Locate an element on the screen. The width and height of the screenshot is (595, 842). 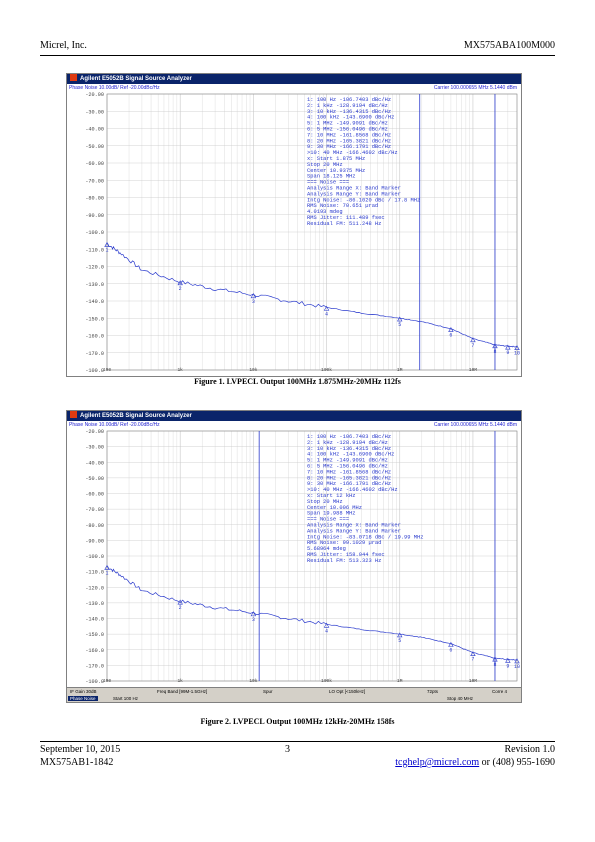
x-tick-label: 100 is located at coordinates (107, 681).